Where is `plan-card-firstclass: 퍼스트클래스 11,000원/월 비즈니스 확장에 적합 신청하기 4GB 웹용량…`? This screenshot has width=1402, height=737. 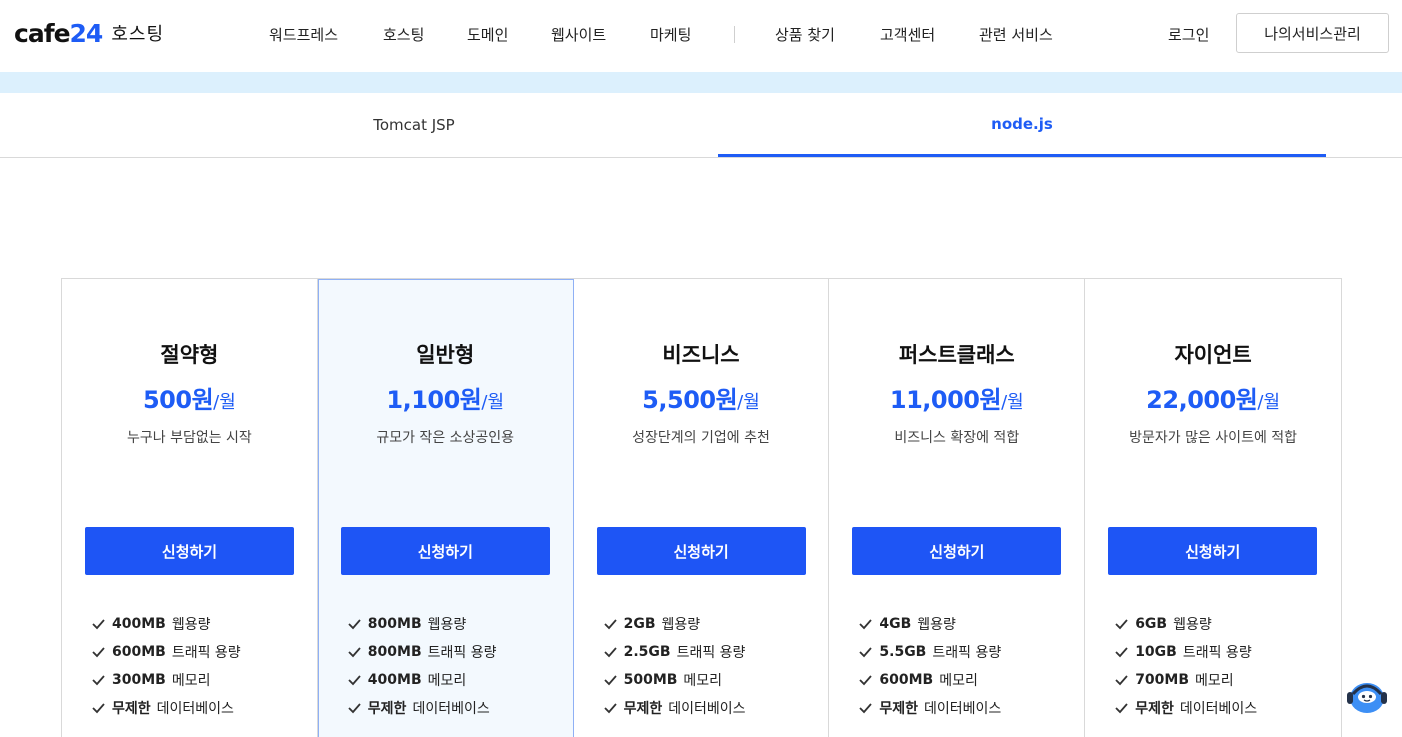 plan-card-firstclass: 퍼스트클래스 11,000원/월 비즈니스 확장에 적합 신청하기 4GB 웹용량… is located at coordinates (957, 508).